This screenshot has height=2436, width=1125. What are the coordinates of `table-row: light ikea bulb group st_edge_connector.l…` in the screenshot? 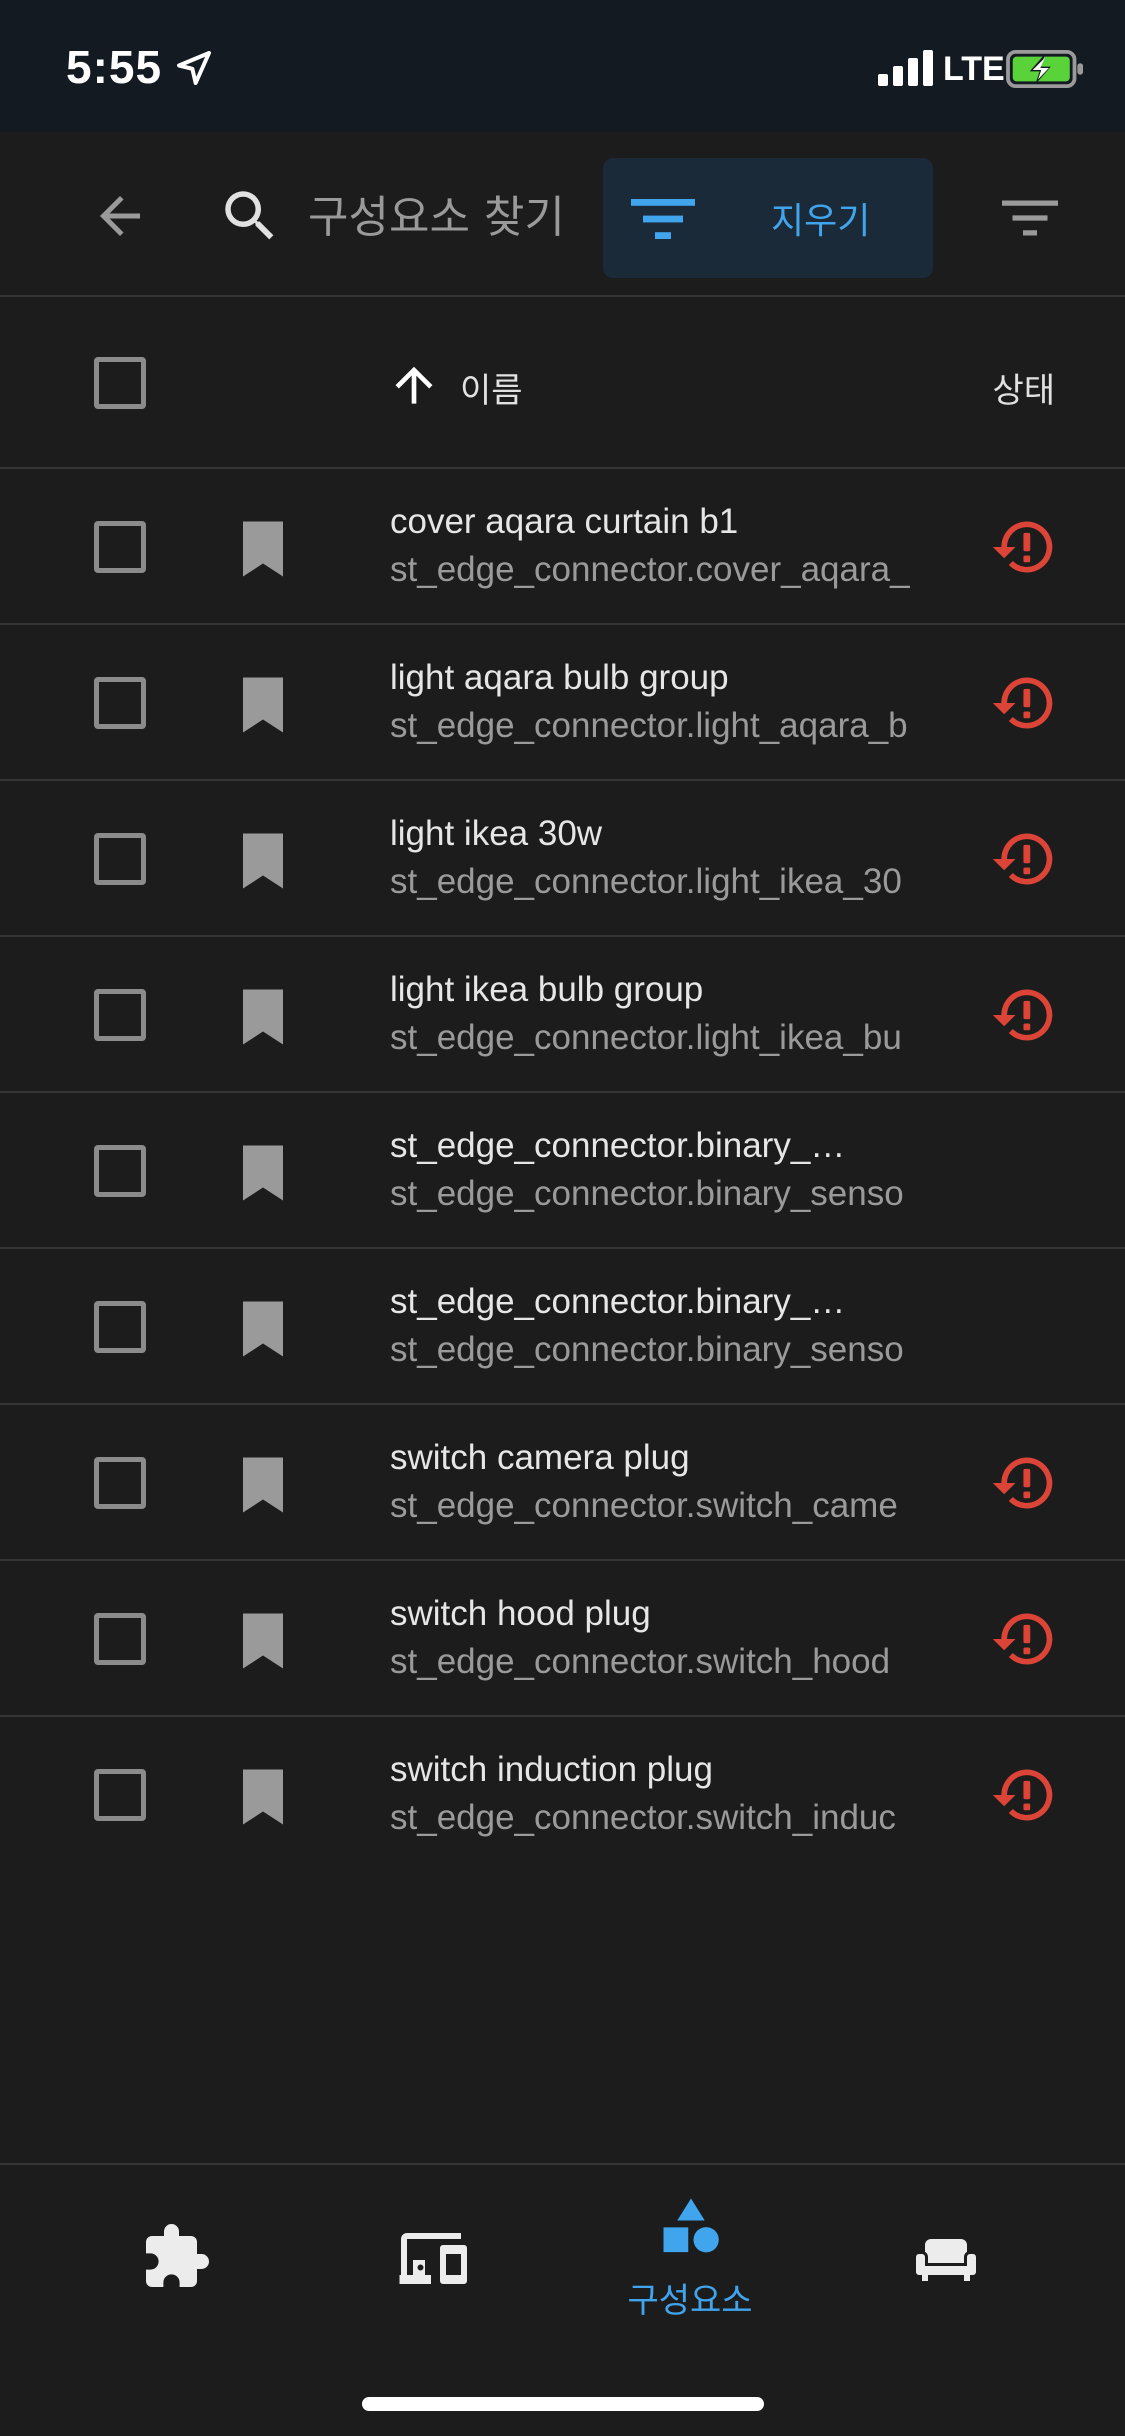 It's located at (562, 1015).